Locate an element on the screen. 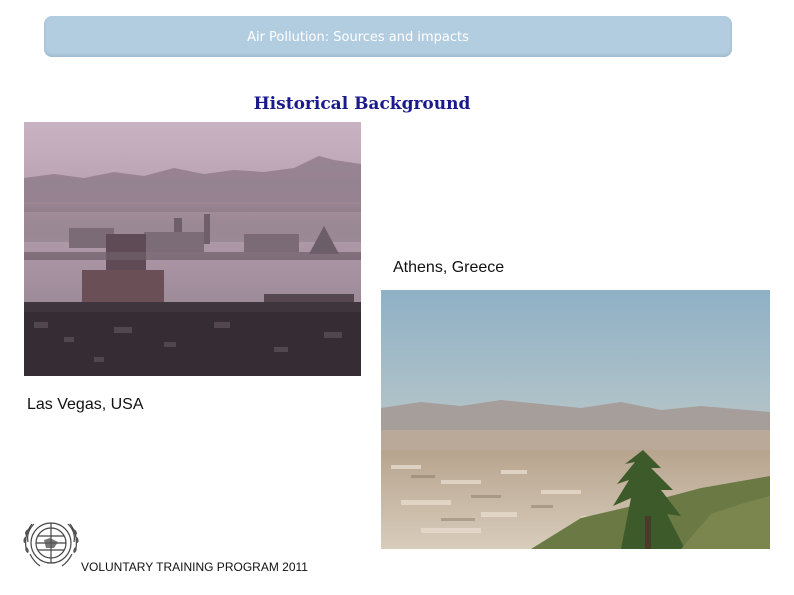 The image size is (794, 595). footer-text: VOLUNTARY TRAINING PROGRAM 2011 is located at coordinates (194, 567).